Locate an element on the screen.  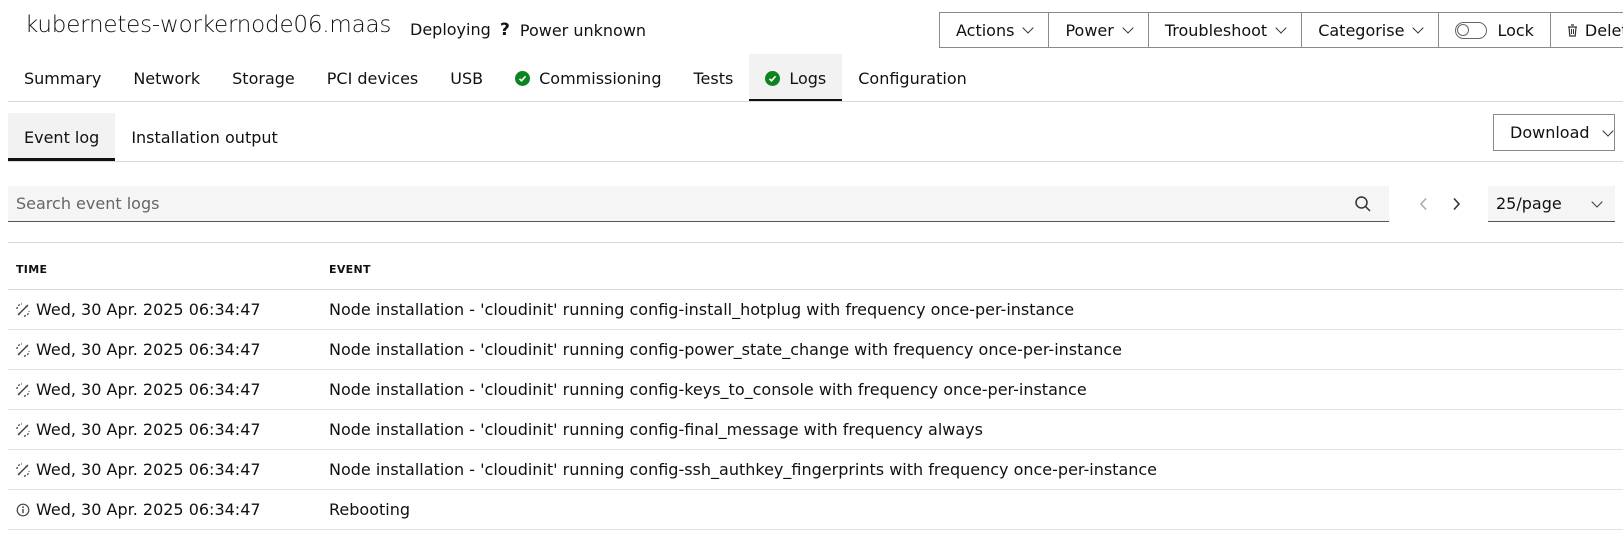
previous-page-button is located at coordinates (1424, 204).